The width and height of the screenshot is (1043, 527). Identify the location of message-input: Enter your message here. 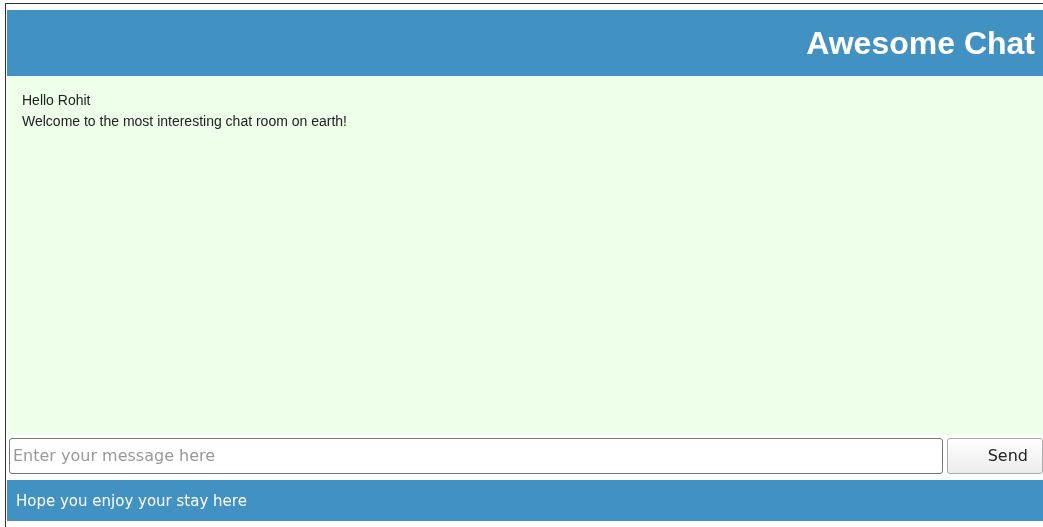
(476, 455).